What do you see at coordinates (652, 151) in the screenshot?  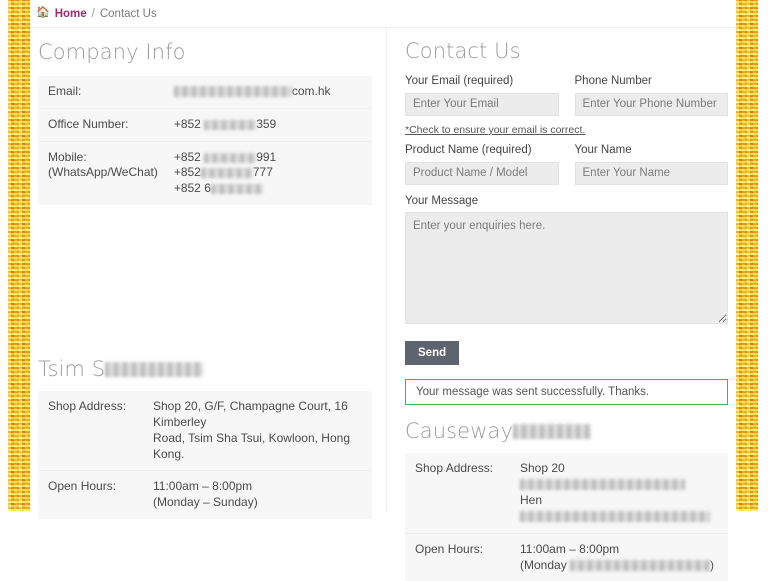 I see `name-field-label: Your Name` at bounding box center [652, 151].